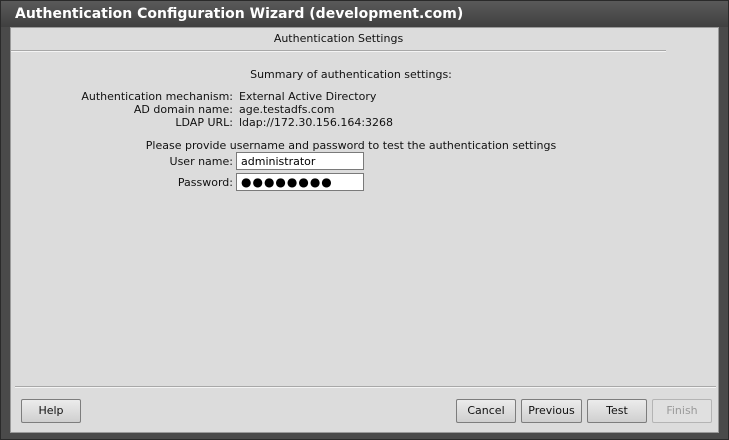 The height and width of the screenshot is (440, 729). Describe the element at coordinates (617, 411) in the screenshot. I see `test-button: Test` at that location.